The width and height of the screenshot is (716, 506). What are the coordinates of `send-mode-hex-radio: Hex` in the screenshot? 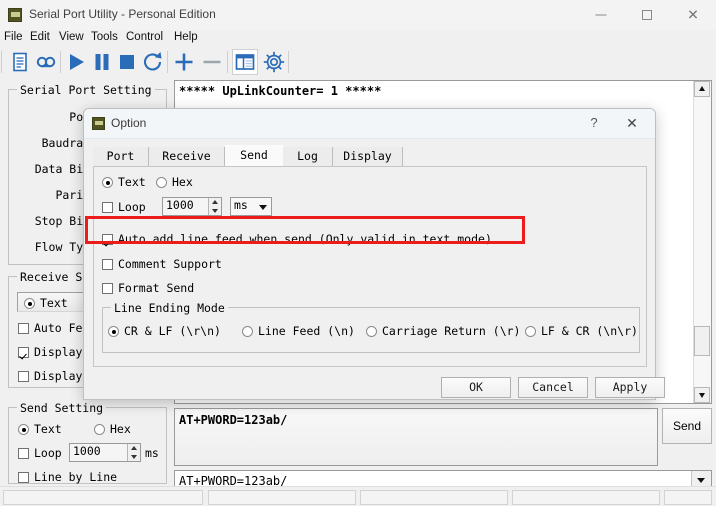 It's located at (112, 429).